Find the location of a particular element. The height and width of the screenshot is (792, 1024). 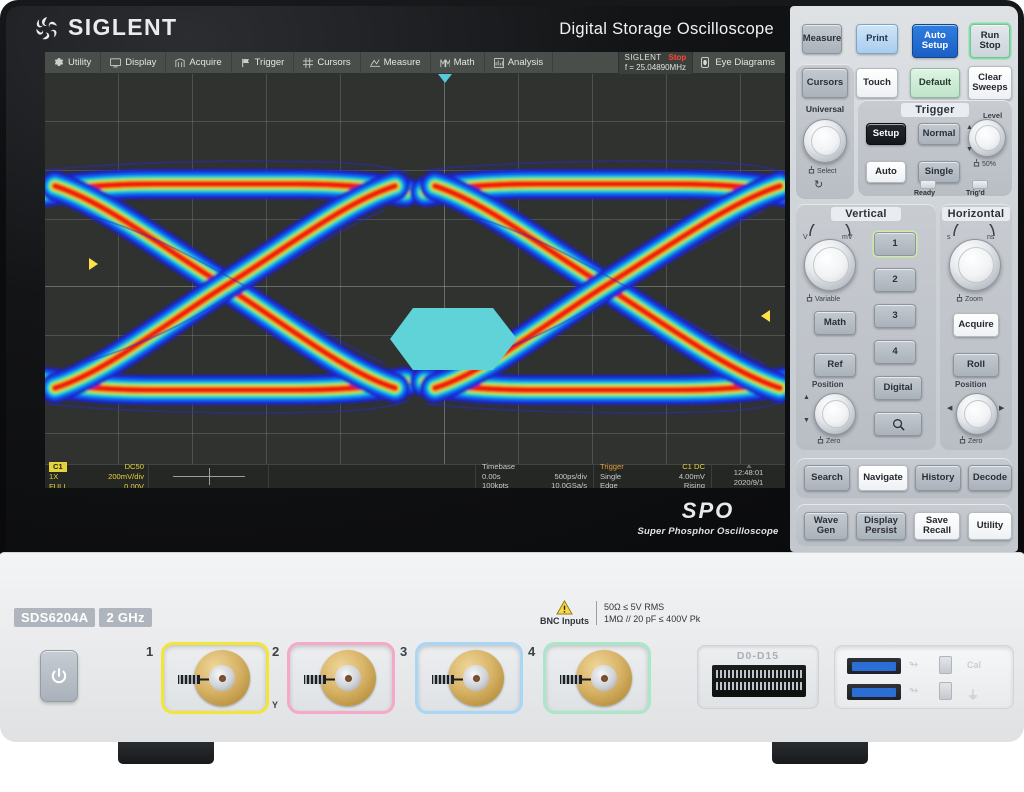

utility-button: Utility is located at coordinates (990, 526).